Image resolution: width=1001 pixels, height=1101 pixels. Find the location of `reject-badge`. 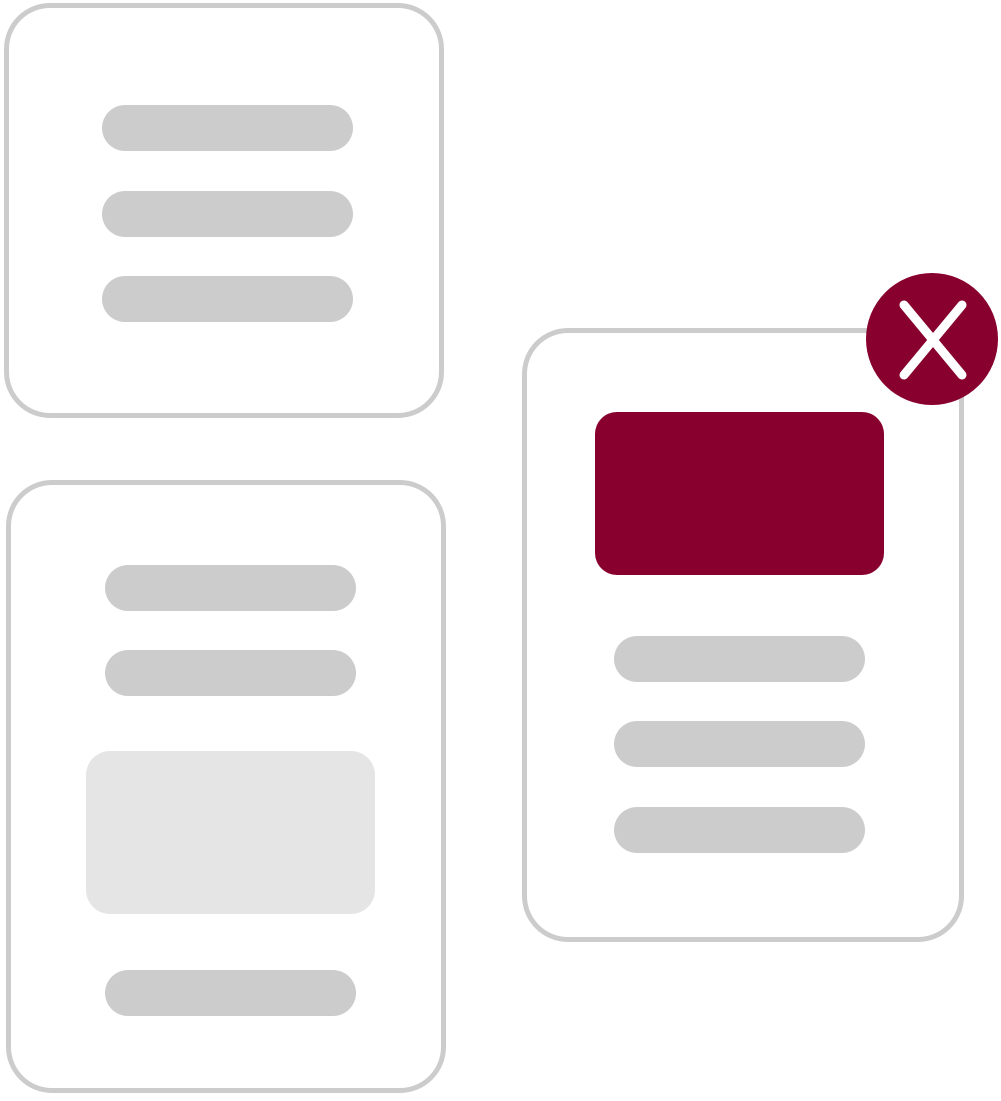

reject-badge is located at coordinates (932, 339).